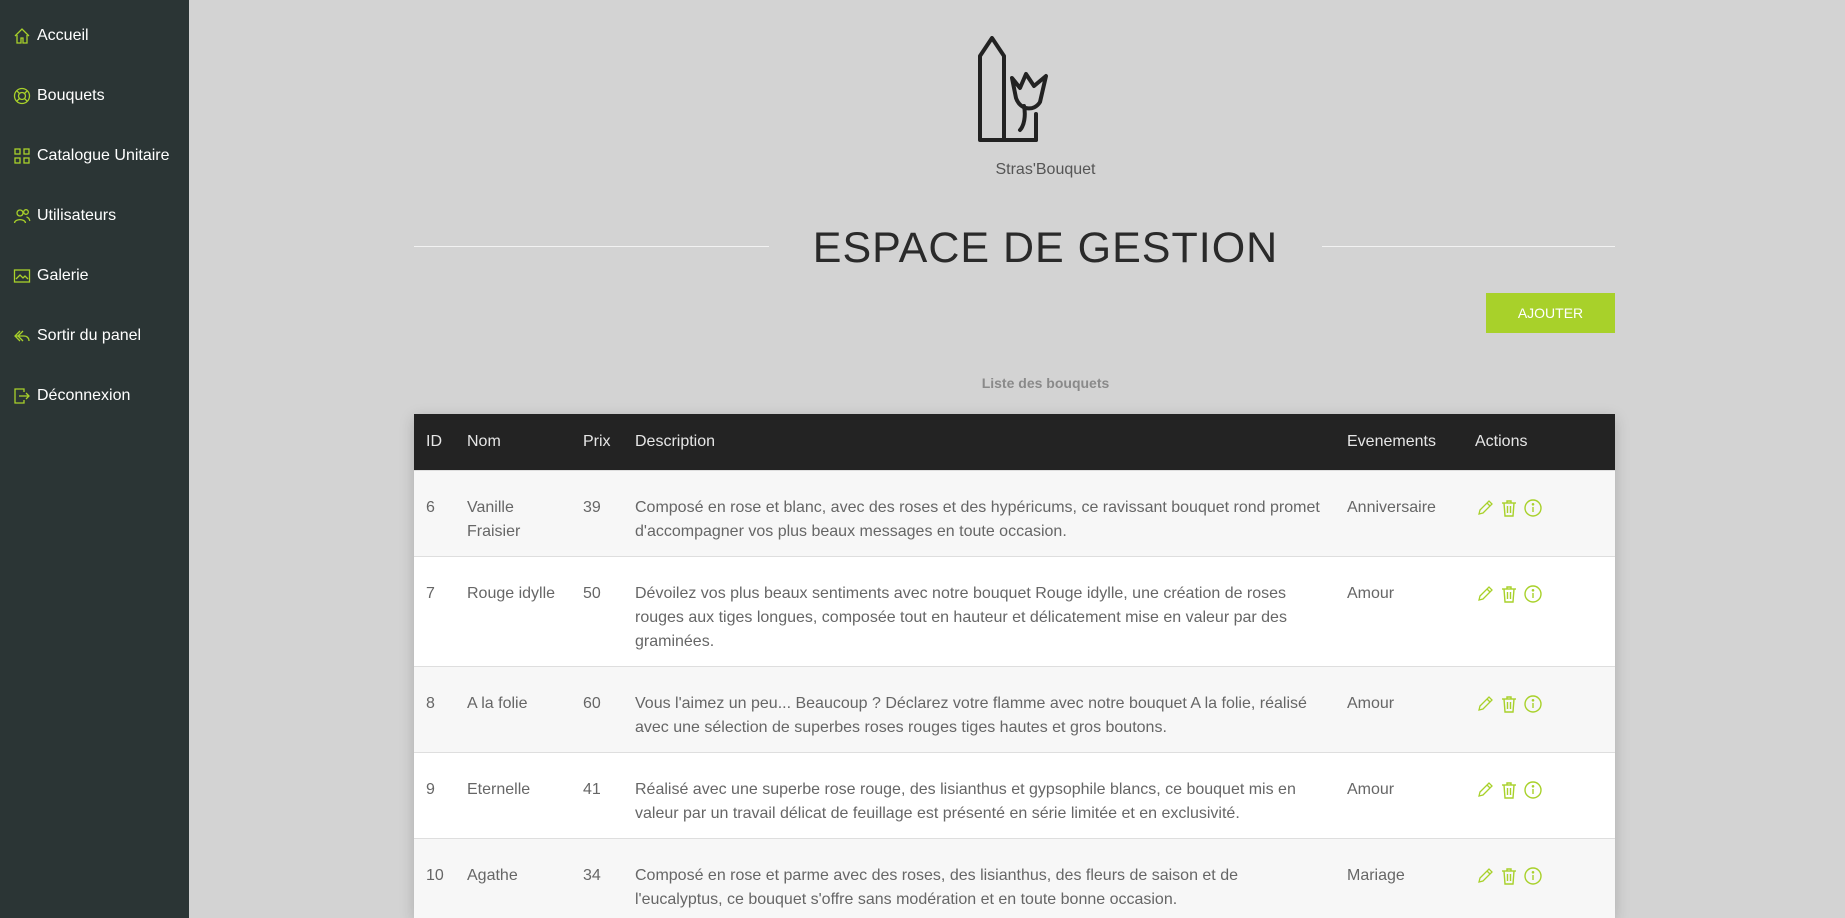  Describe the element at coordinates (22, 216) in the screenshot. I see `users-icon` at that location.